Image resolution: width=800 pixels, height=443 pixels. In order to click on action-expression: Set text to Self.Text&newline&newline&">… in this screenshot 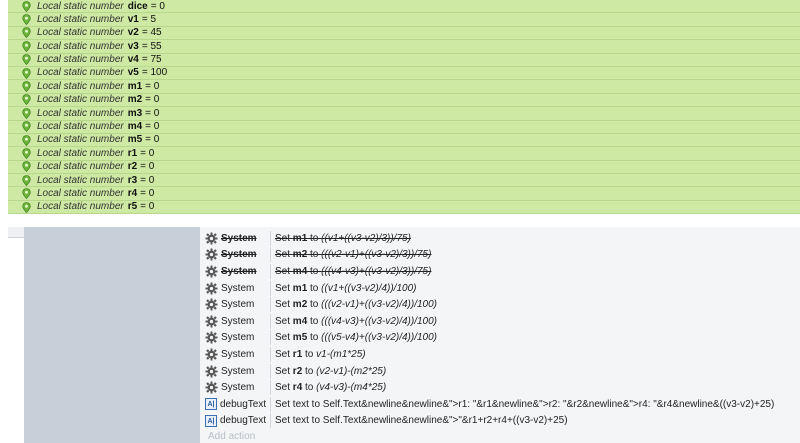, I will do `click(525, 404)`.